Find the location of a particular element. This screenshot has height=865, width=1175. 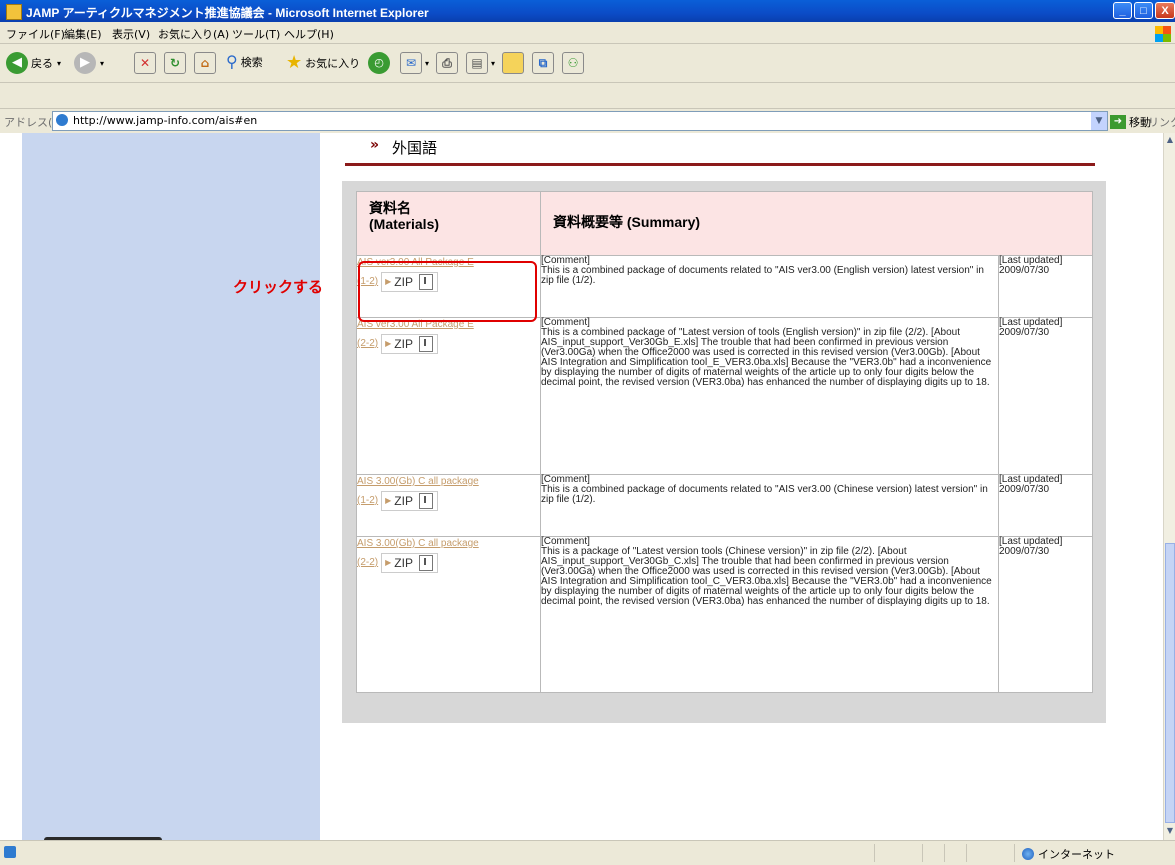

click-instruction-label: クリックする is located at coordinates (278, 287).